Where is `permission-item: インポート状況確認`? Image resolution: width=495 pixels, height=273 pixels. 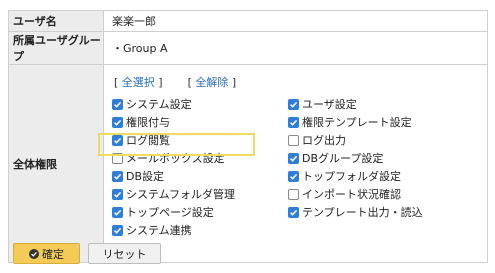 permission-item: インポート状況確認 is located at coordinates (344, 194).